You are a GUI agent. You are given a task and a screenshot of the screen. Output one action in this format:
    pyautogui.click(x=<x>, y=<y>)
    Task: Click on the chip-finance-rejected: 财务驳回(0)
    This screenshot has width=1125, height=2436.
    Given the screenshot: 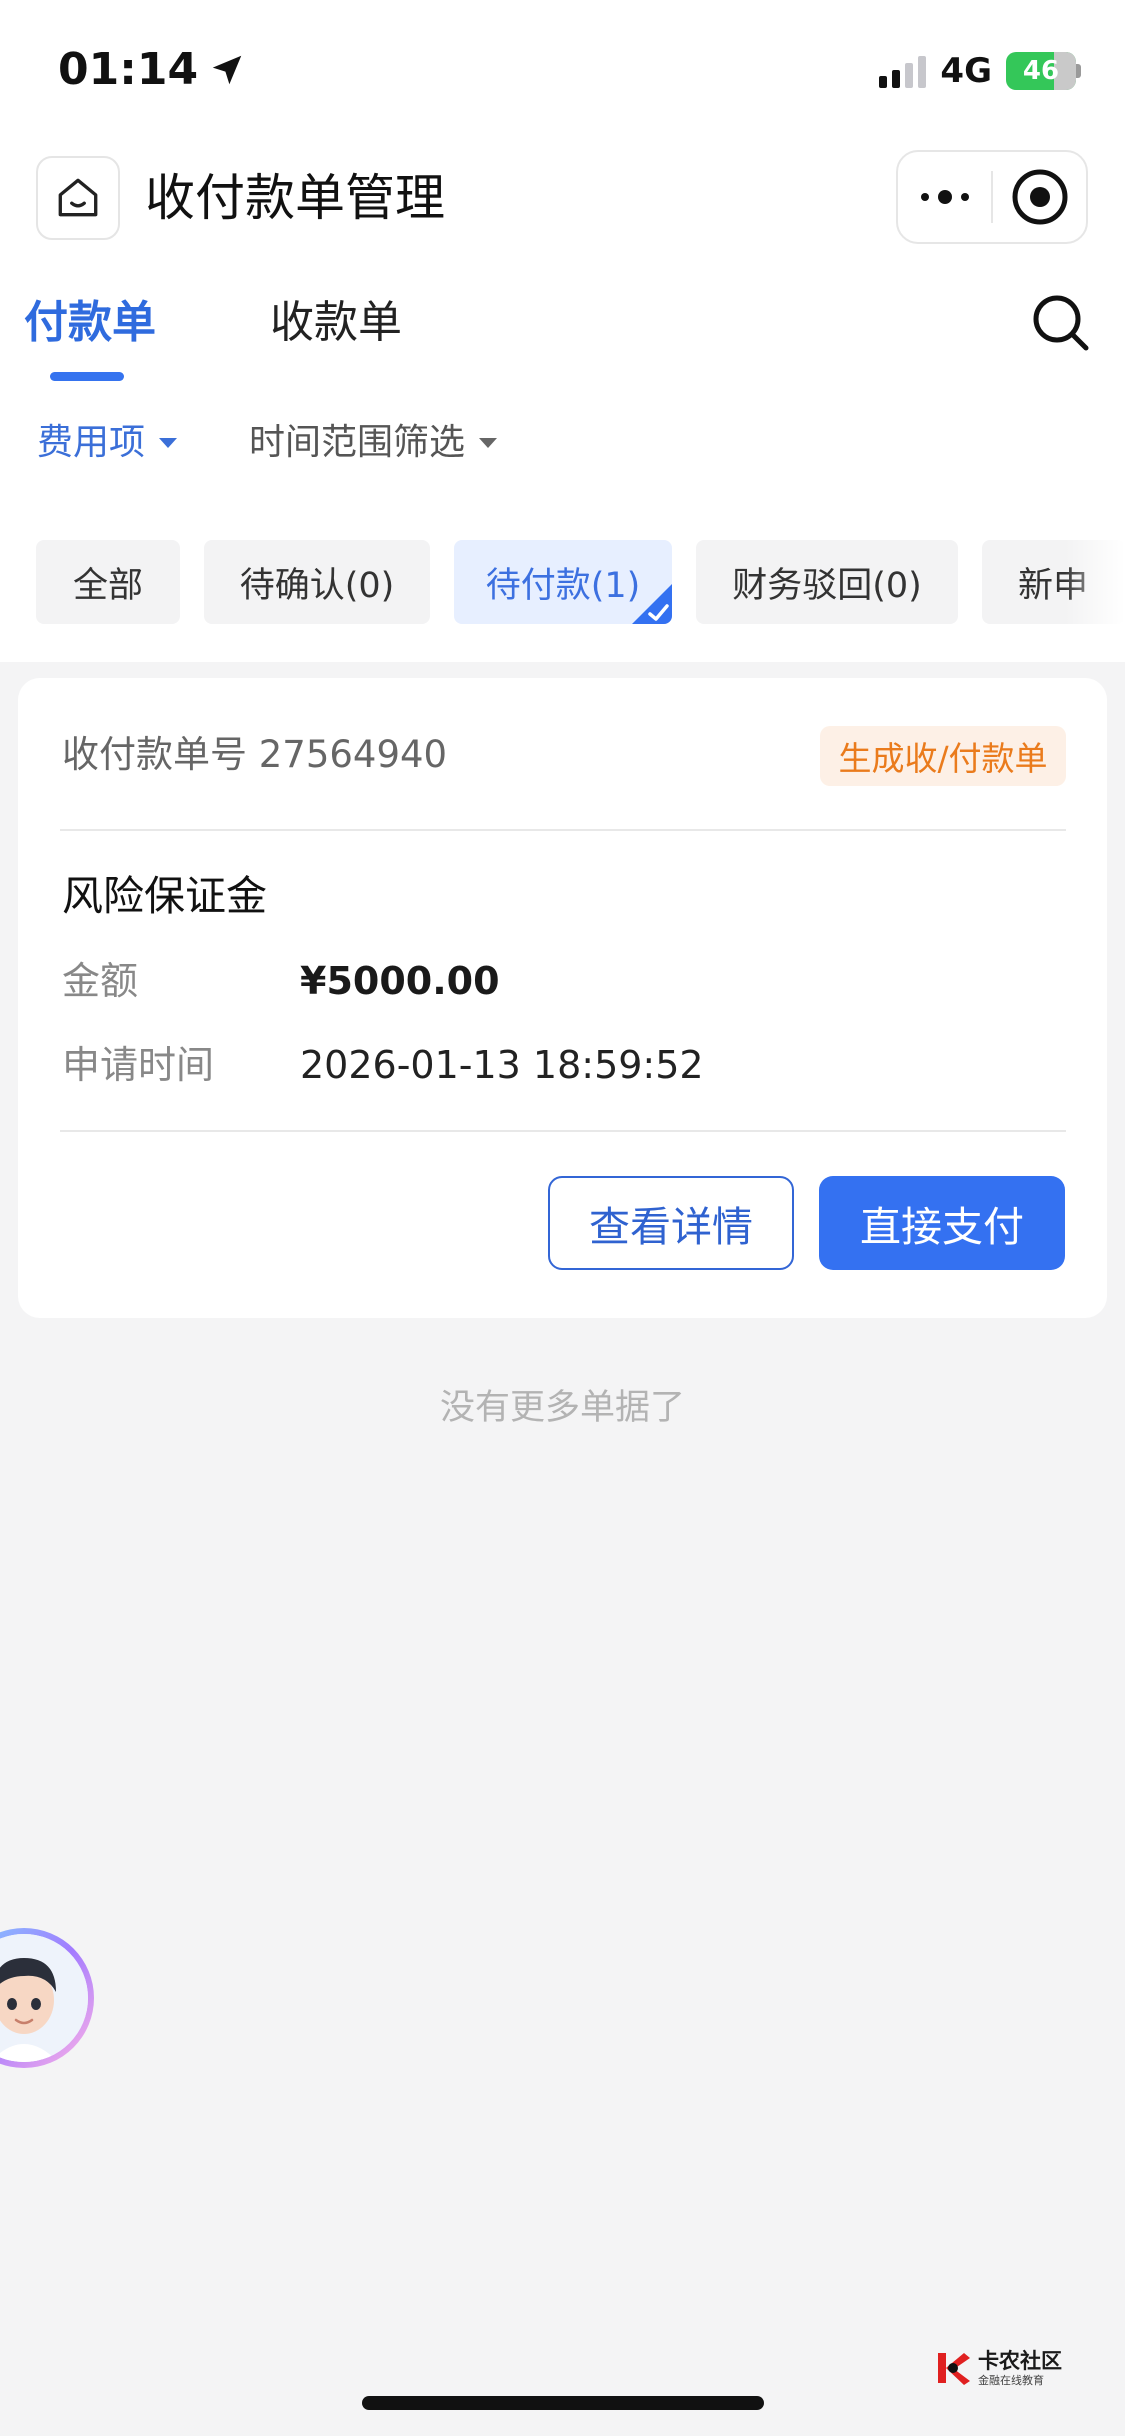 What is the action you would take?
    pyautogui.click(x=827, y=582)
    